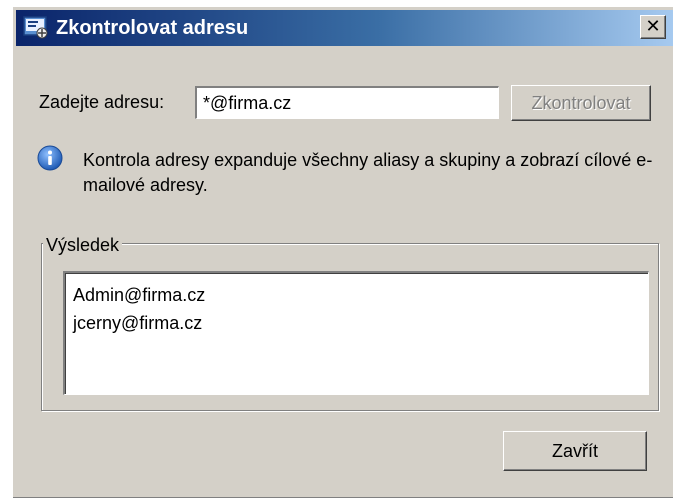 The height and width of the screenshot is (500, 673). Describe the element at coordinates (344, 28) in the screenshot. I see `title-bar: Zkontrolovat adresu ✕` at that location.